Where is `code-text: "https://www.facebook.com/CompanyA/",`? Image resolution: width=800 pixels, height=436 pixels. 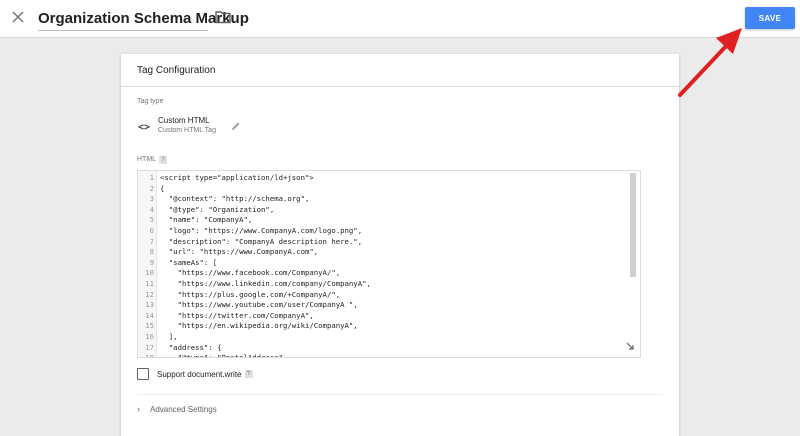
code-text: "https://www.facebook.com/CompanyA/", is located at coordinates (250, 273).